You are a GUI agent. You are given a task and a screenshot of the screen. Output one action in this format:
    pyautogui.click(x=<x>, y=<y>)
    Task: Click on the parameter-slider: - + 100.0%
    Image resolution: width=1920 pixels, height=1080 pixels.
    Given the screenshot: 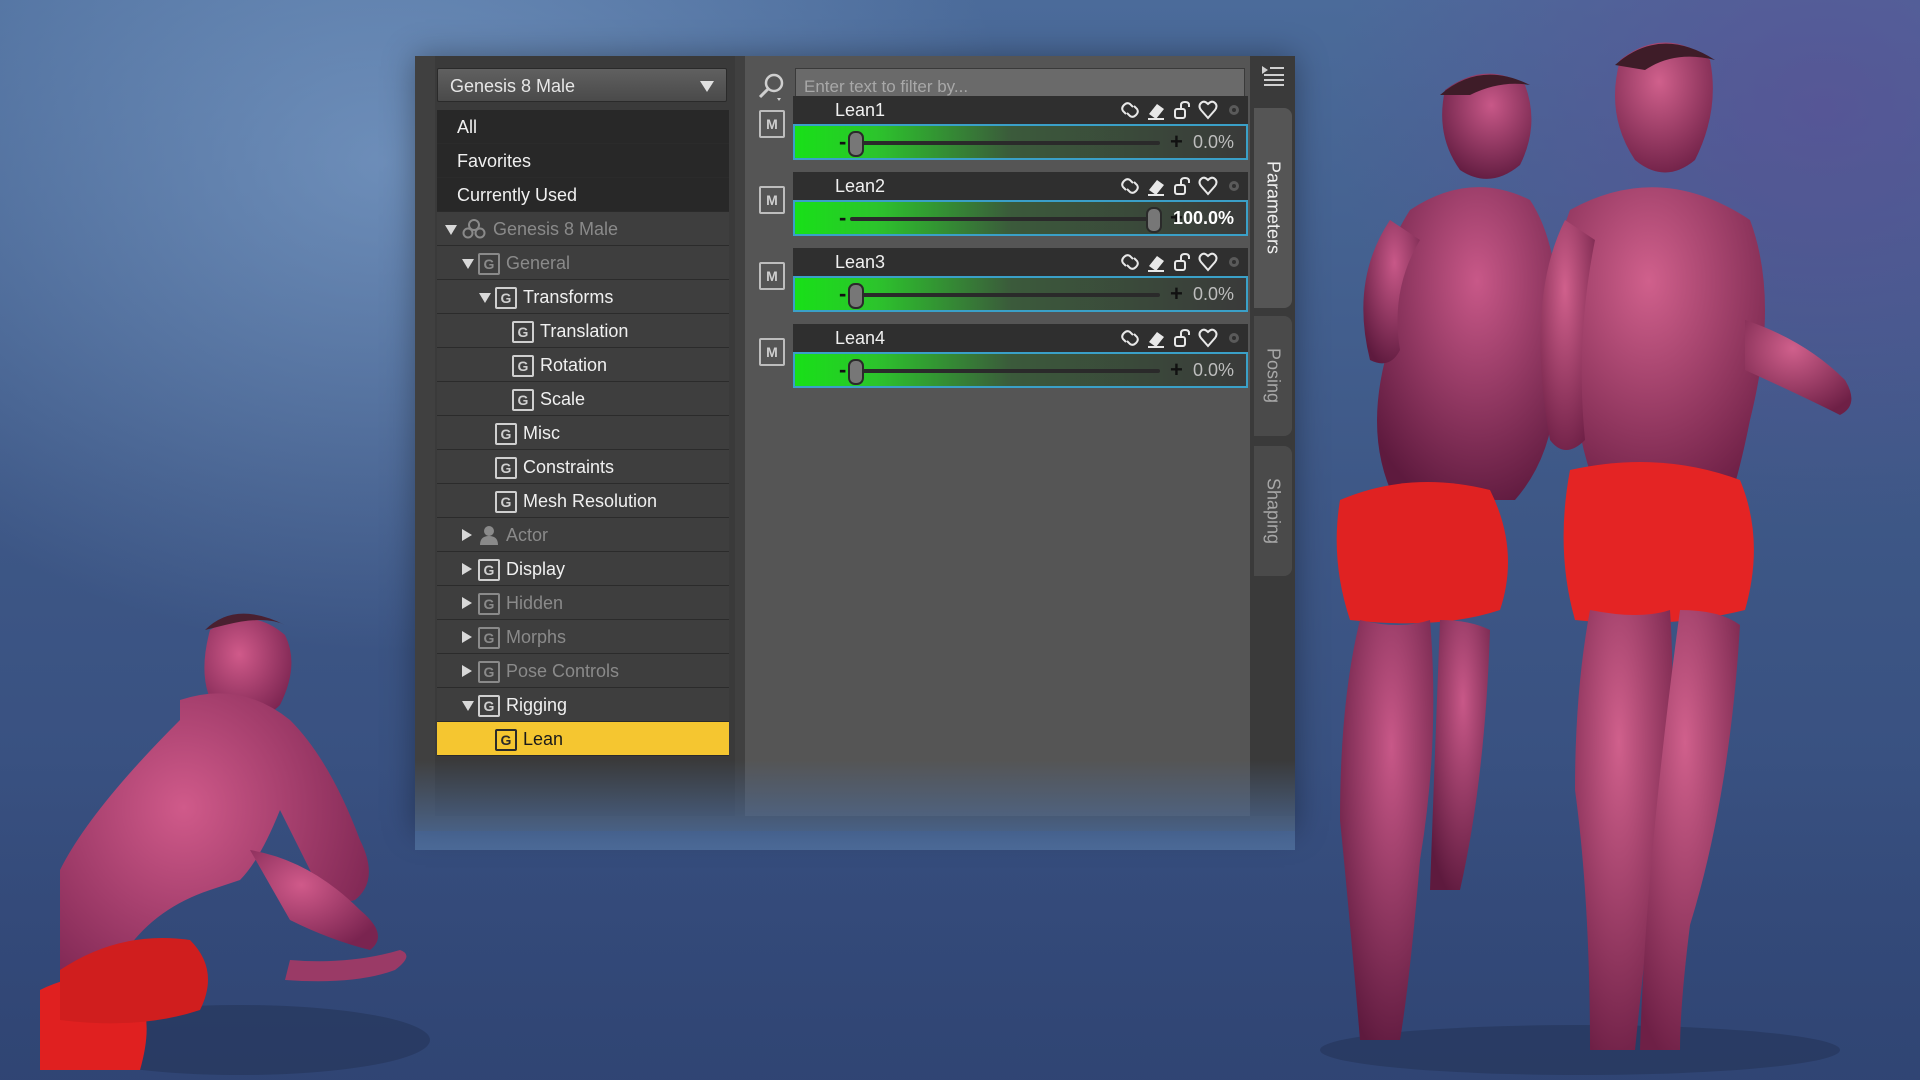 What is the action you would take?
    pyautogui.click(x=1020, y=218)
    